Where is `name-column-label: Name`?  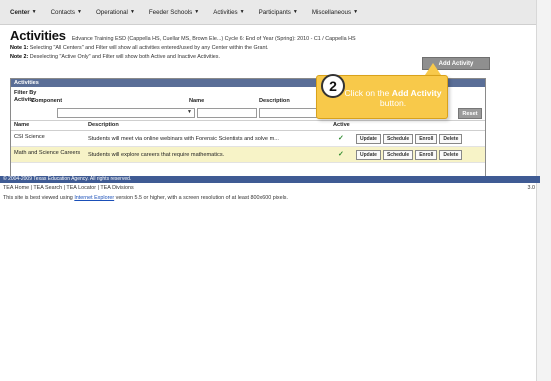 name-column-label: Name is located at coordinates (197, 101).